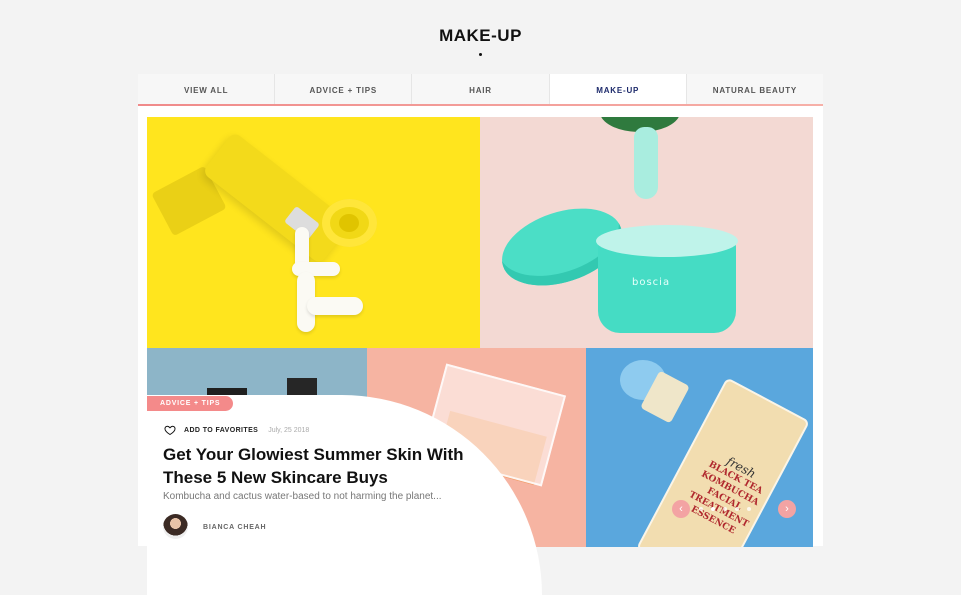 Image resolution: width=961 pixels, height=595 pixels. Describe the element at coordinates (480, 35) in the screenshot. I see `page-title: MAKE-UP` at that location.